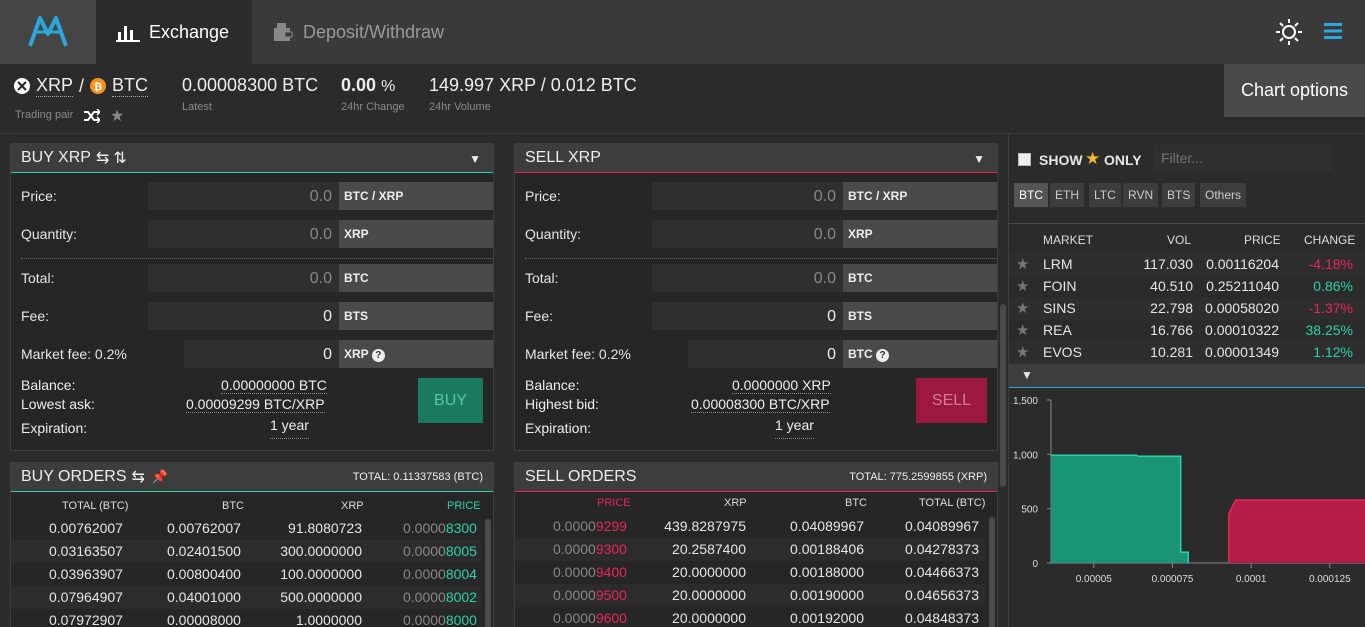  Describe the element at coordinates (44, 115) in the screenshot. I see `trading-pair-label: Trading pair` at that location.